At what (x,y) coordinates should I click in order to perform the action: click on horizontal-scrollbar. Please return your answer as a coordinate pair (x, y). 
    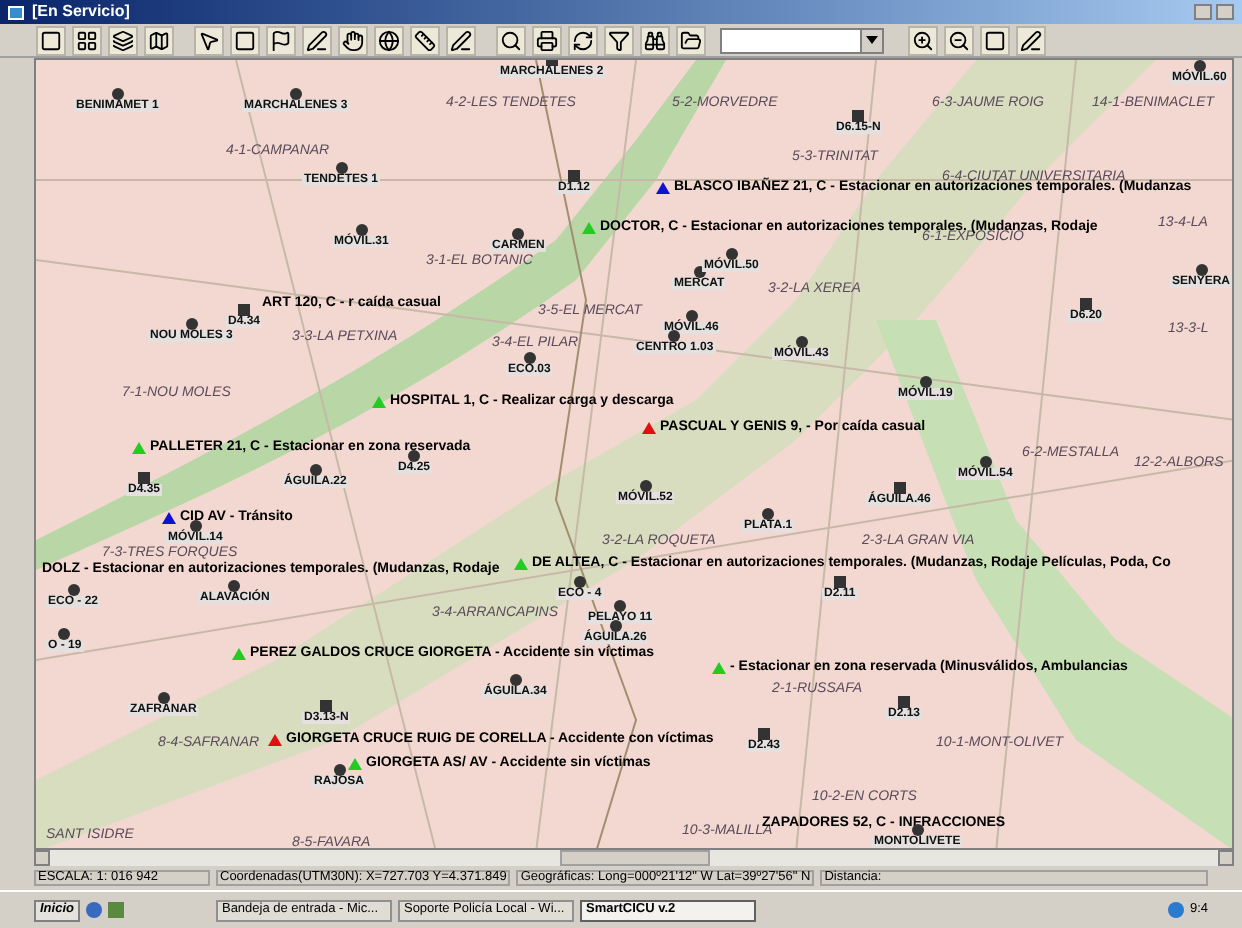
    Looking at the image, I should click on (634, 858).